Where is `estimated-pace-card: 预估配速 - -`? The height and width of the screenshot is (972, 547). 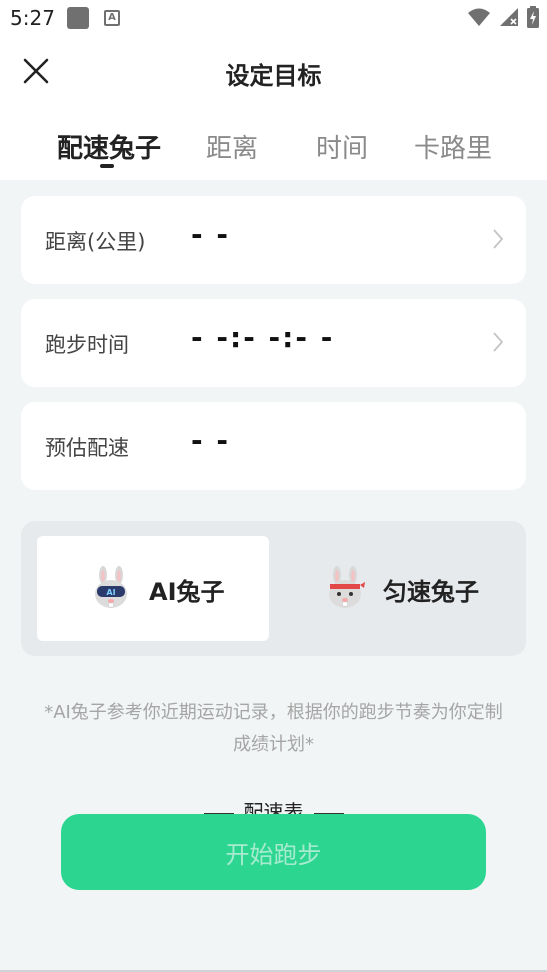 estimated-pace-card: 预估配速 - - is located at coordinates (273, 446).